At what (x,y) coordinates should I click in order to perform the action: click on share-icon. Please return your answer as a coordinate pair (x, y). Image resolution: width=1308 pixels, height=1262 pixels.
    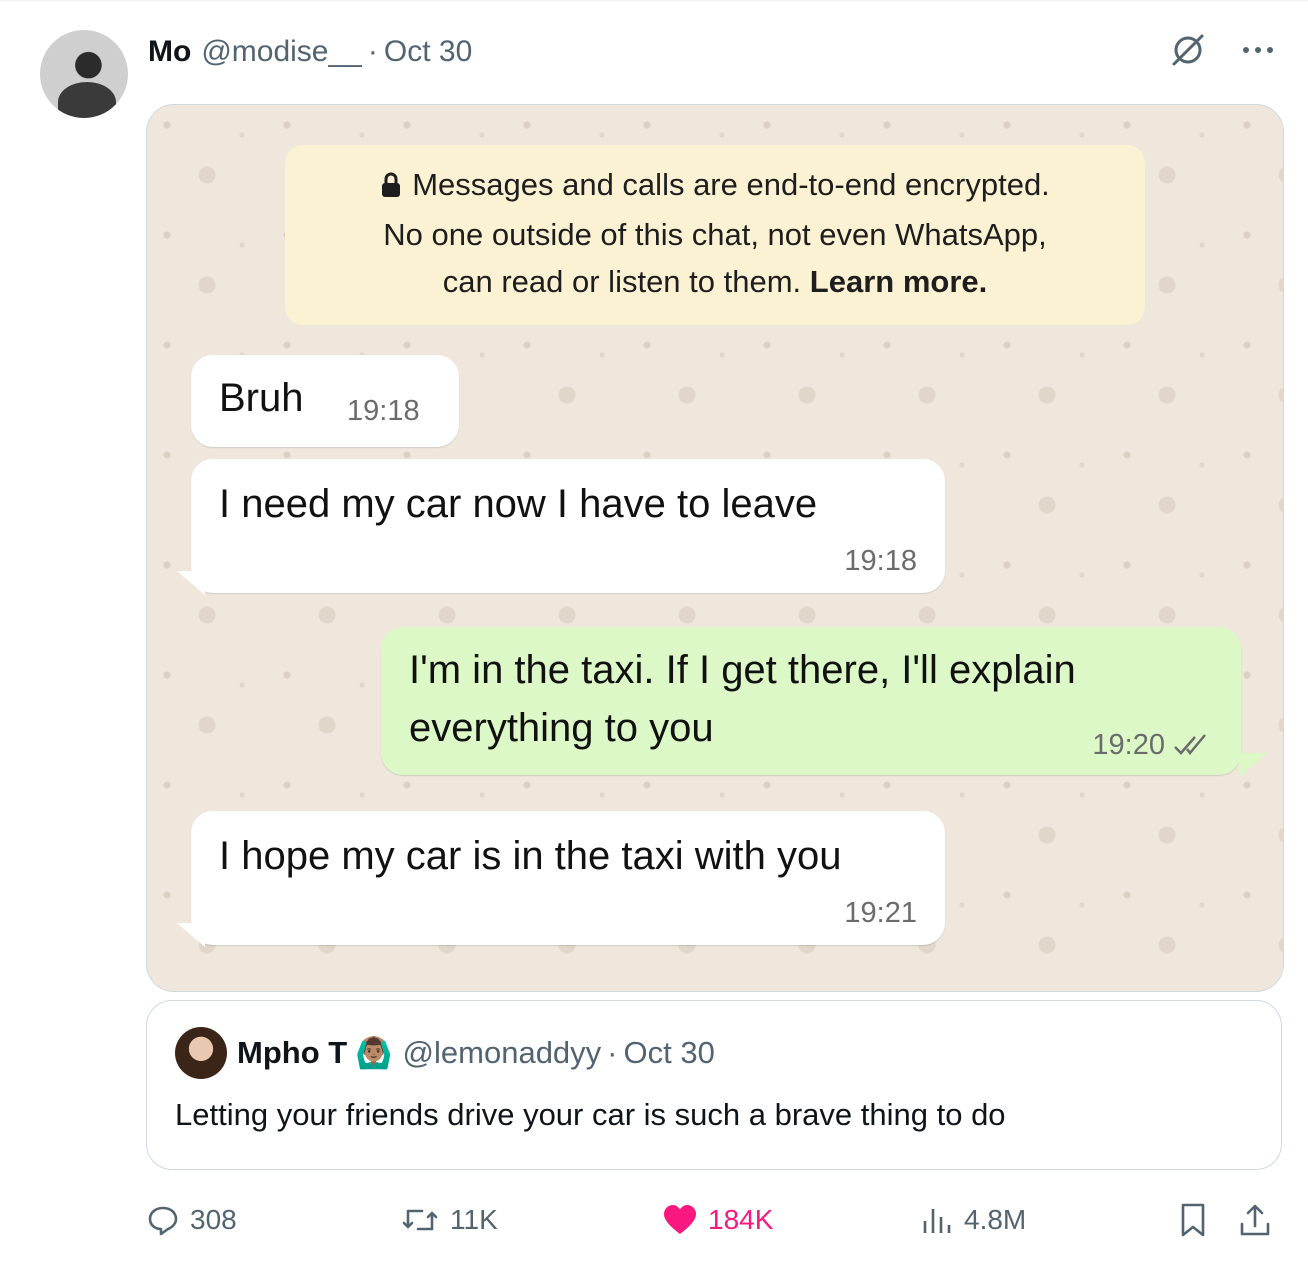
    Looking at the image, I should click on (1255, 1220).